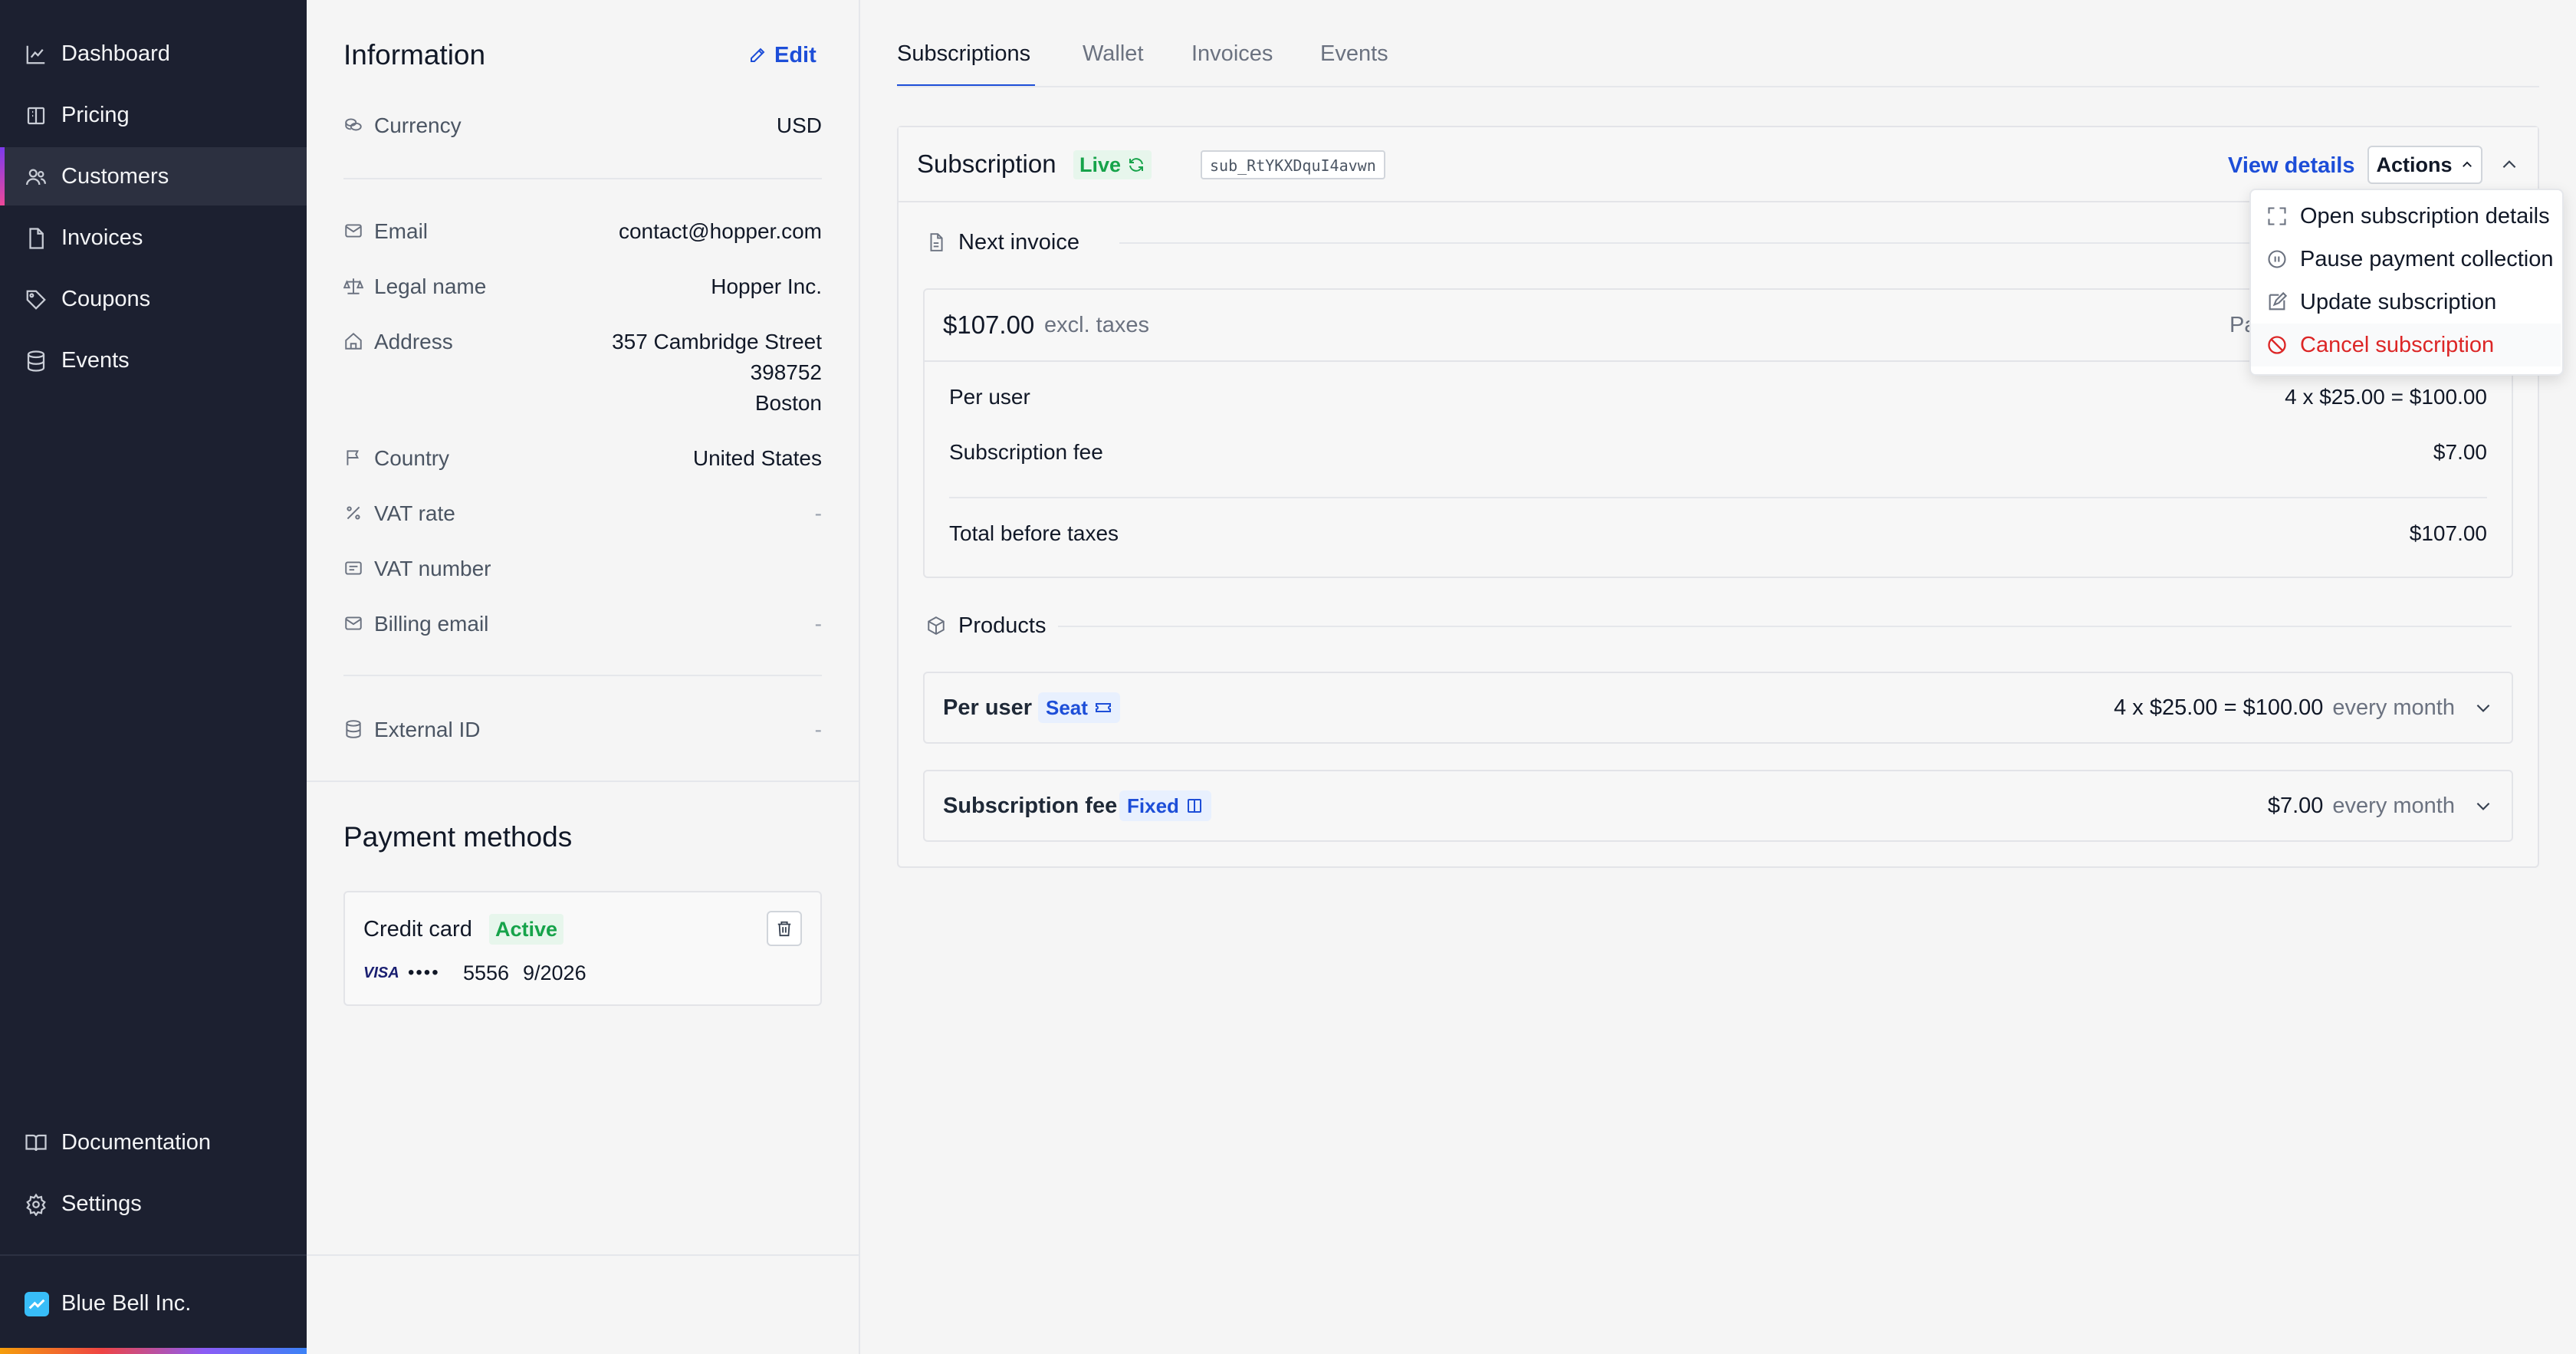 This screenshot has width=2576, height=1354. What do you see at coordinates (115, 53) in the screenshot?
I see `sidebar-item-label: Dashboard` at bounding box center [115, 53].